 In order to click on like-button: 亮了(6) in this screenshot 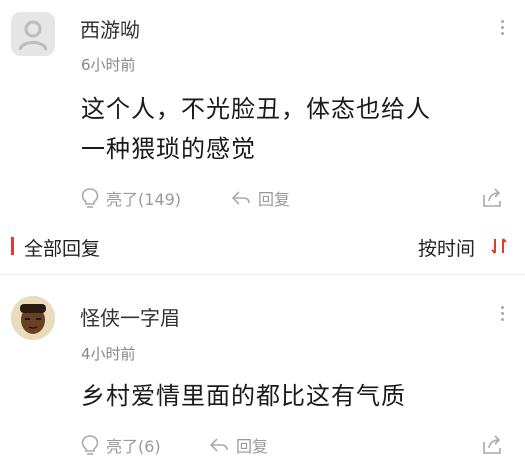, I will do `click(120, 445)`.